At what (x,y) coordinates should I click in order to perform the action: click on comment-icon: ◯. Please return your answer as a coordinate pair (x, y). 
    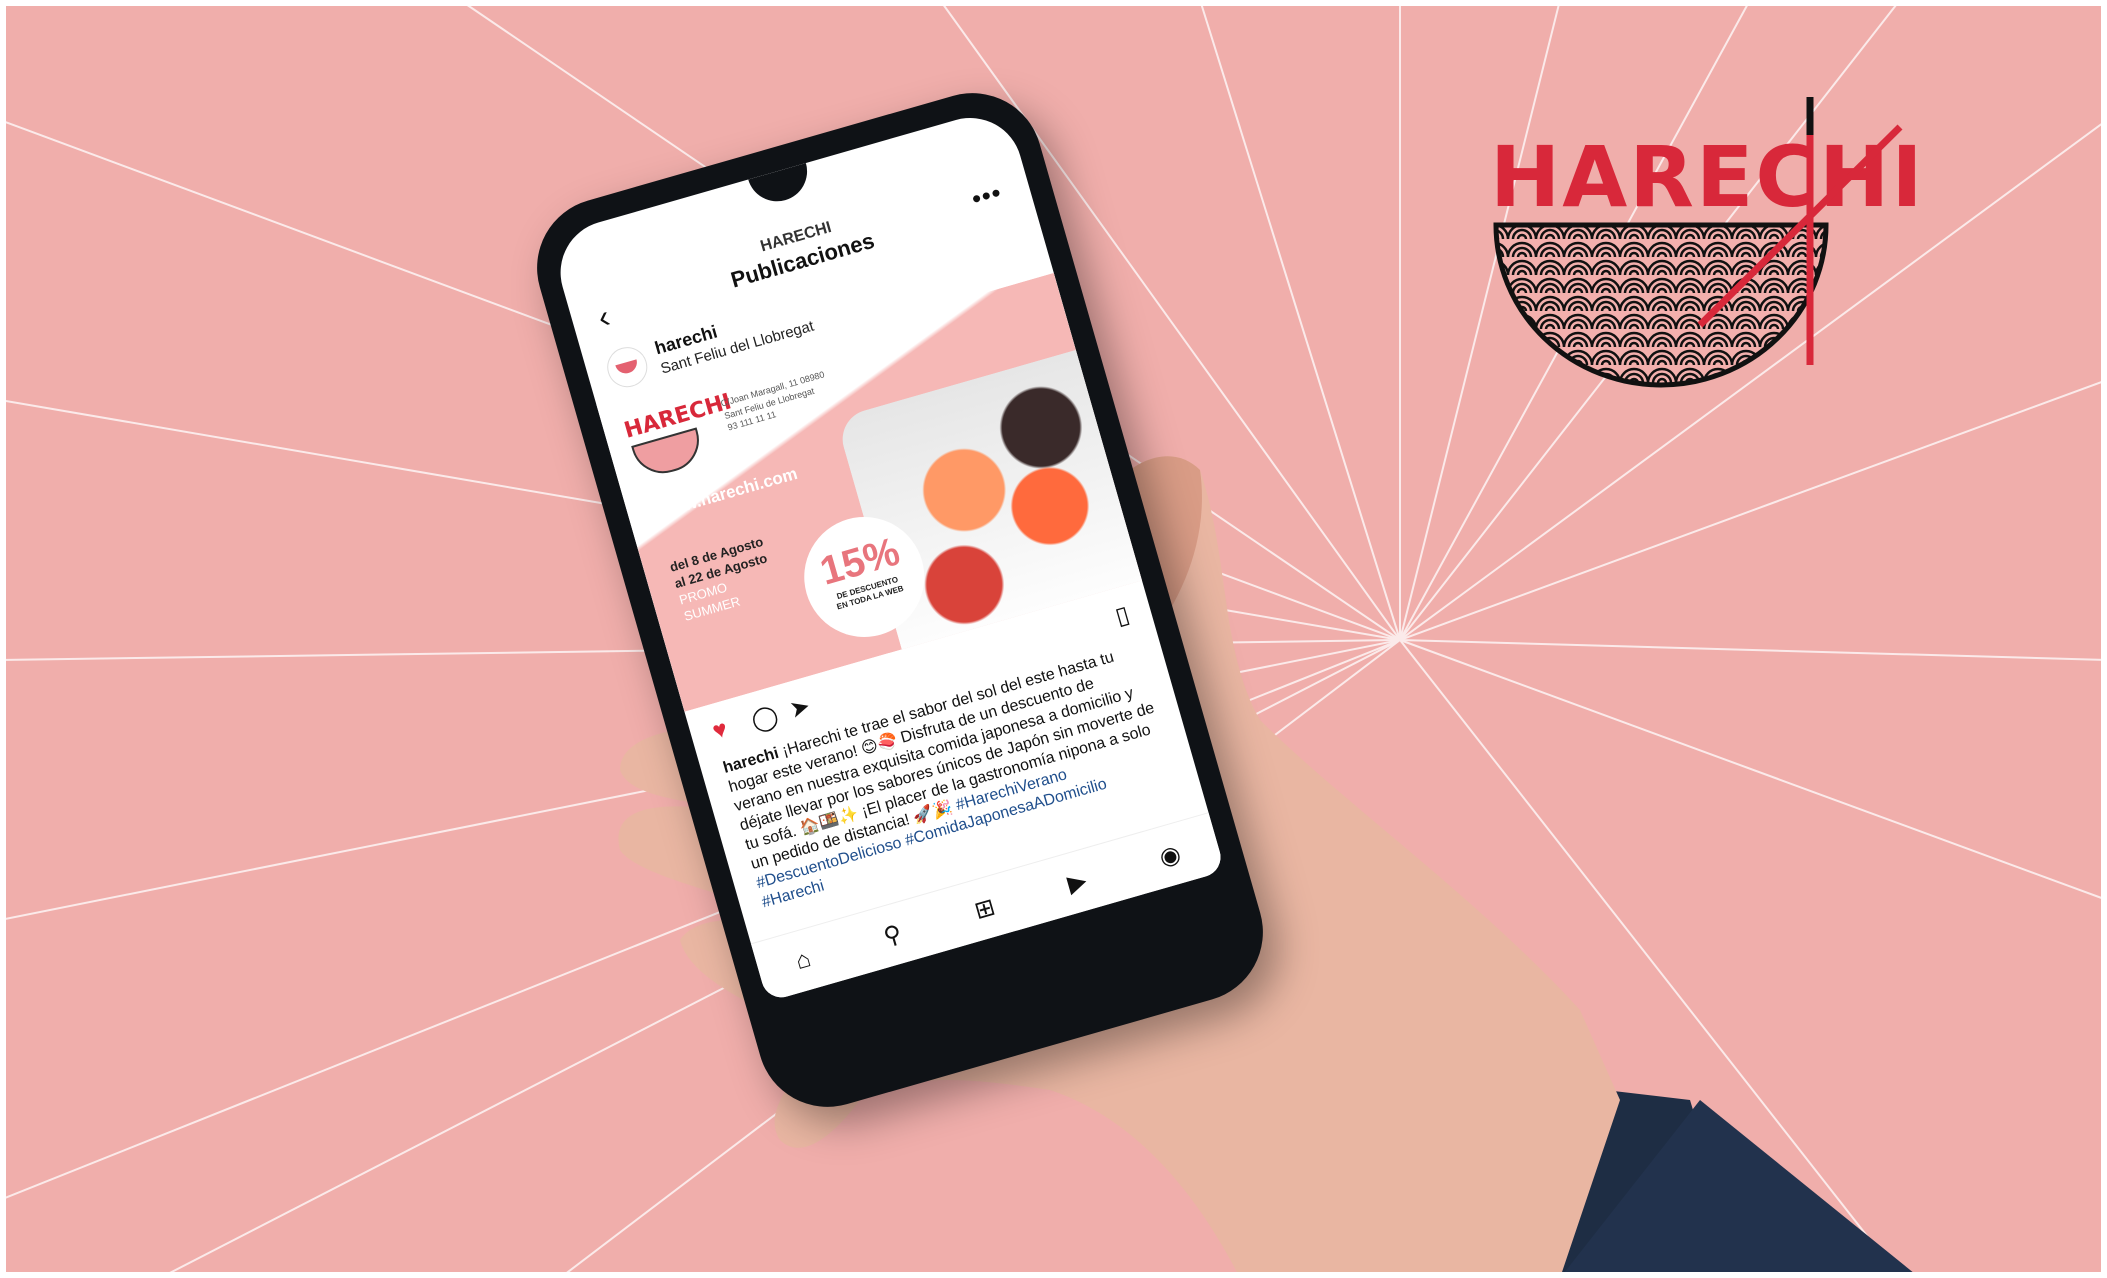
    Looking at the image, I should click on (765, 718).